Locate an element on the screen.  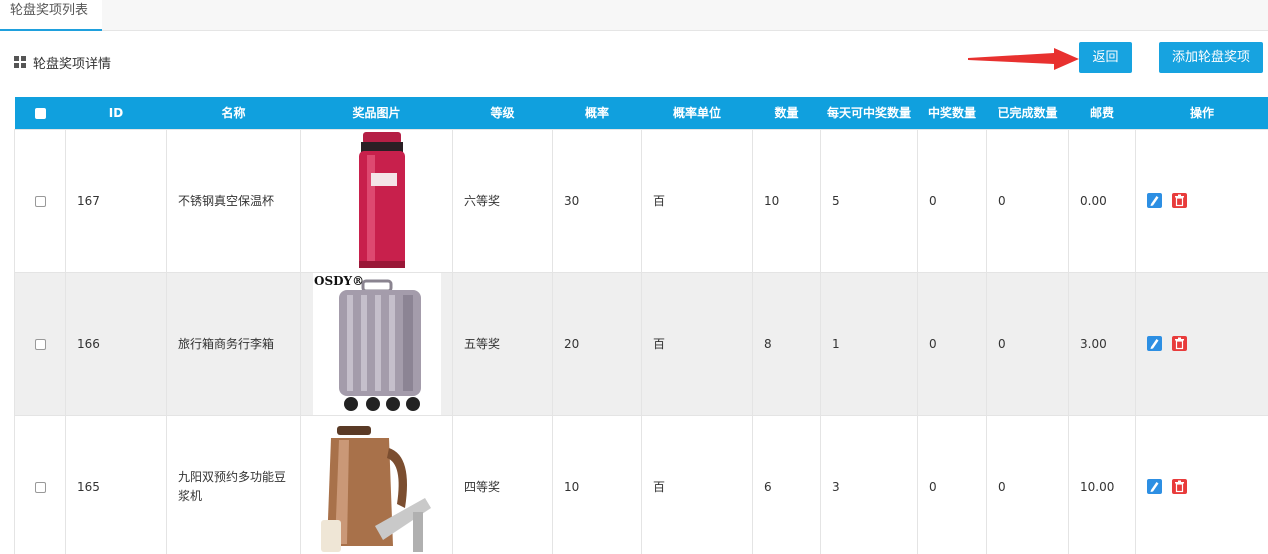
vacuum-cup-image is located at coordinates (376, 200).